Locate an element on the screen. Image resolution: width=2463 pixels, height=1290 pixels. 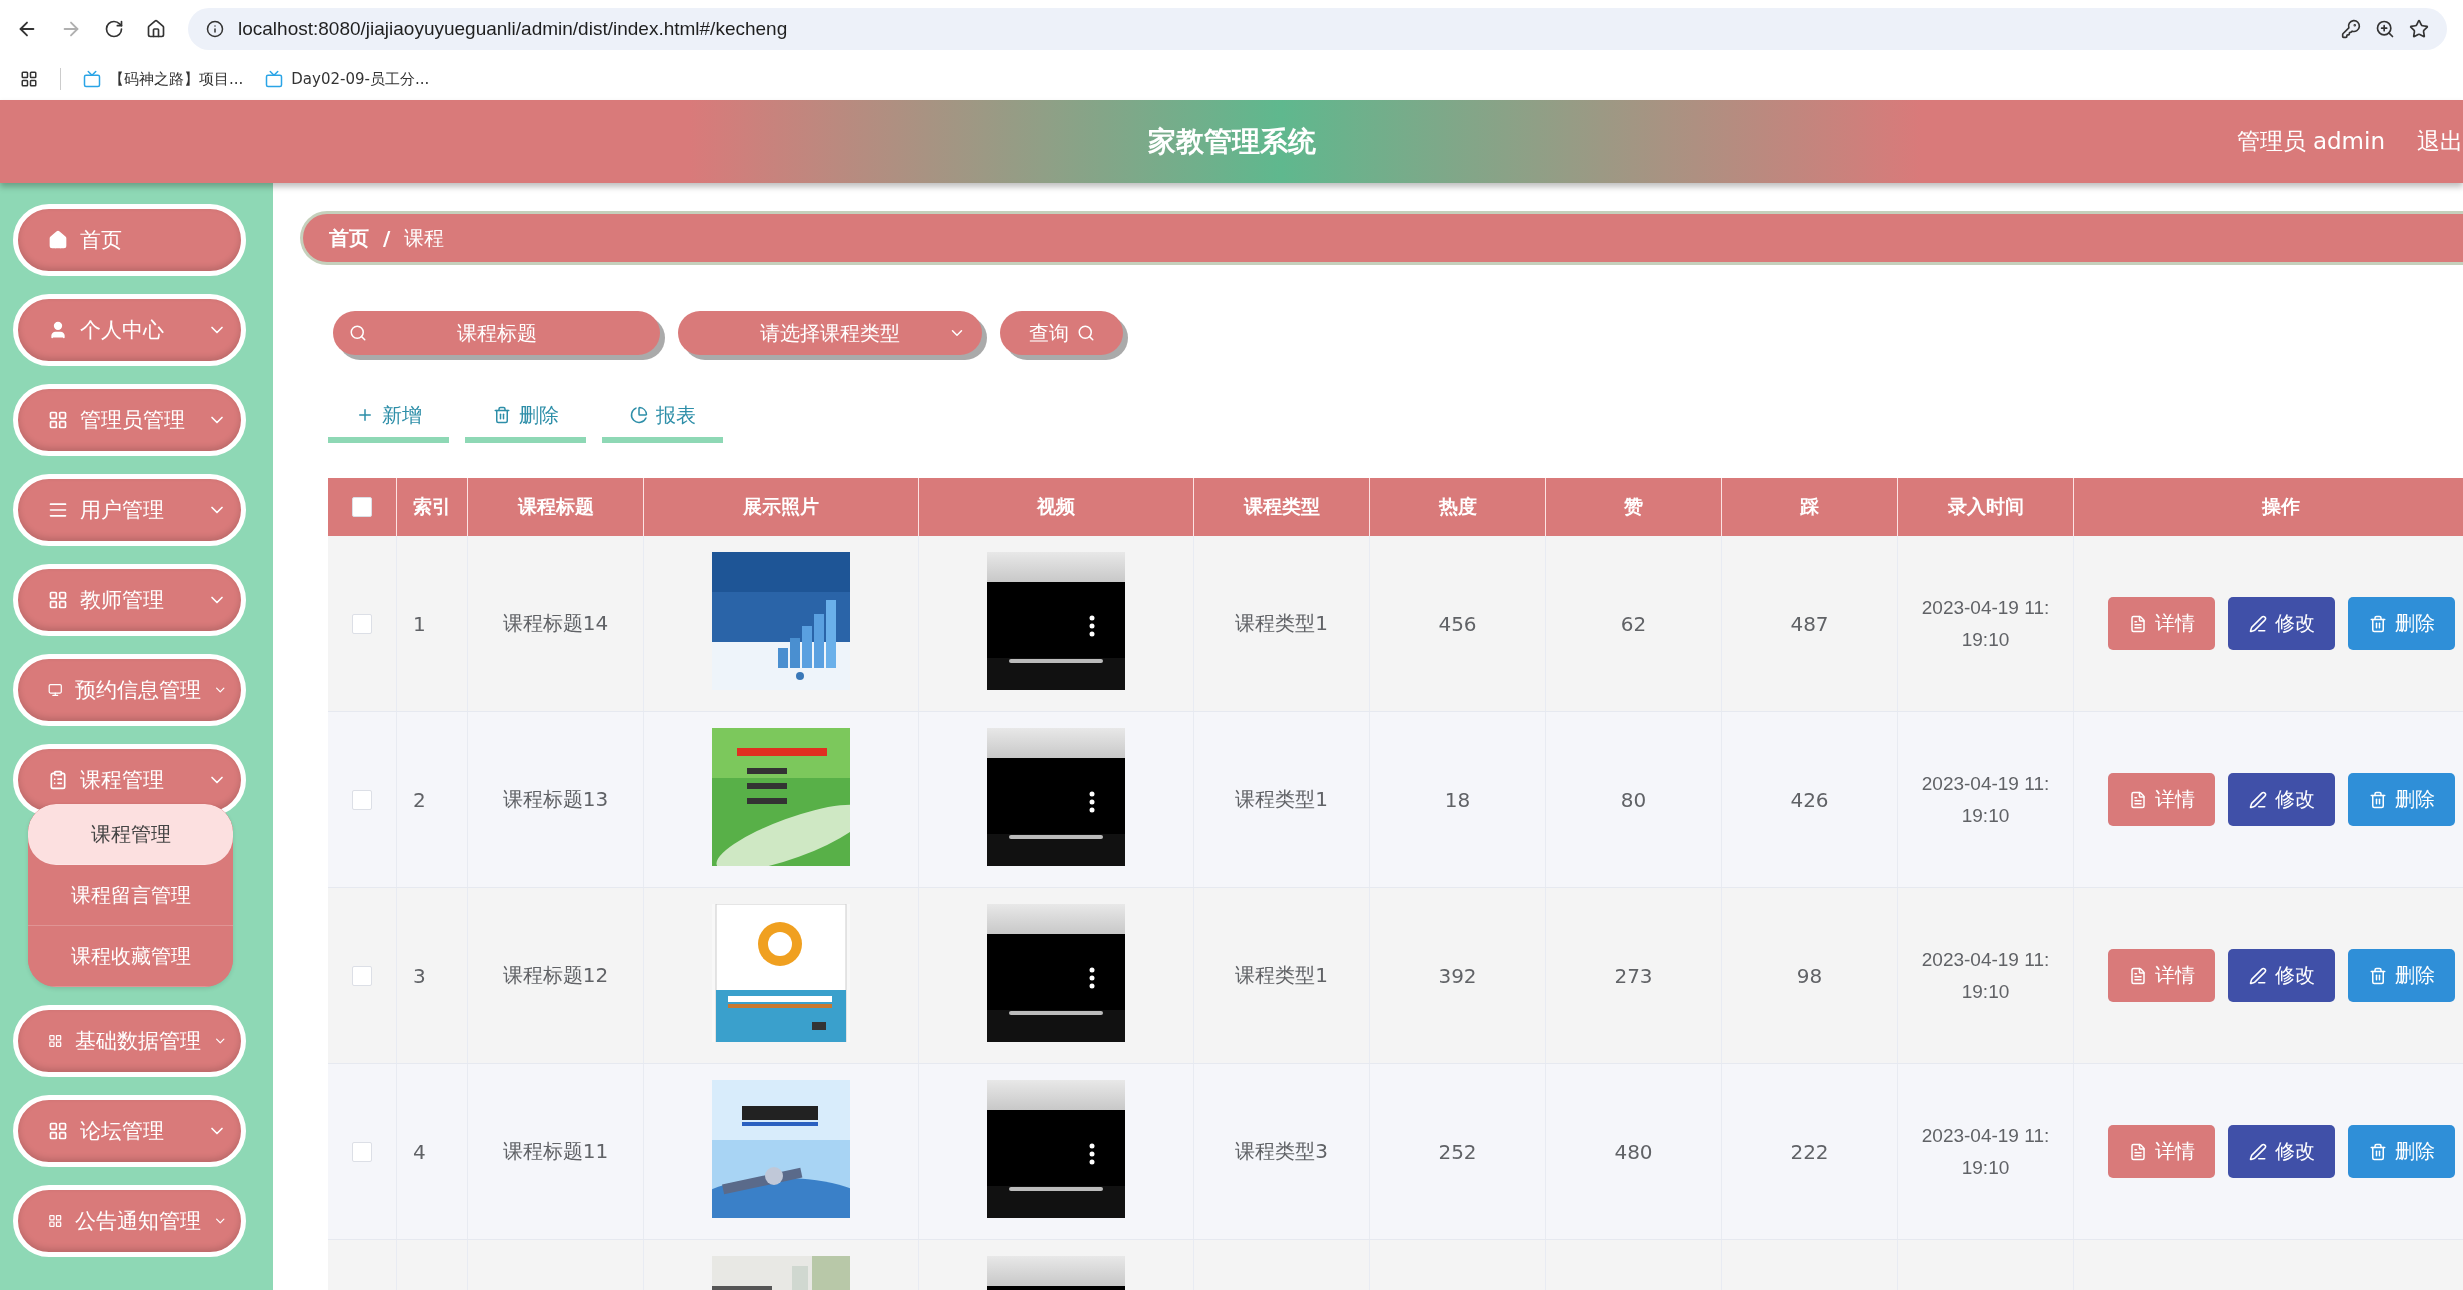
table-cell: 392 is located at coordinates (1457, 975).